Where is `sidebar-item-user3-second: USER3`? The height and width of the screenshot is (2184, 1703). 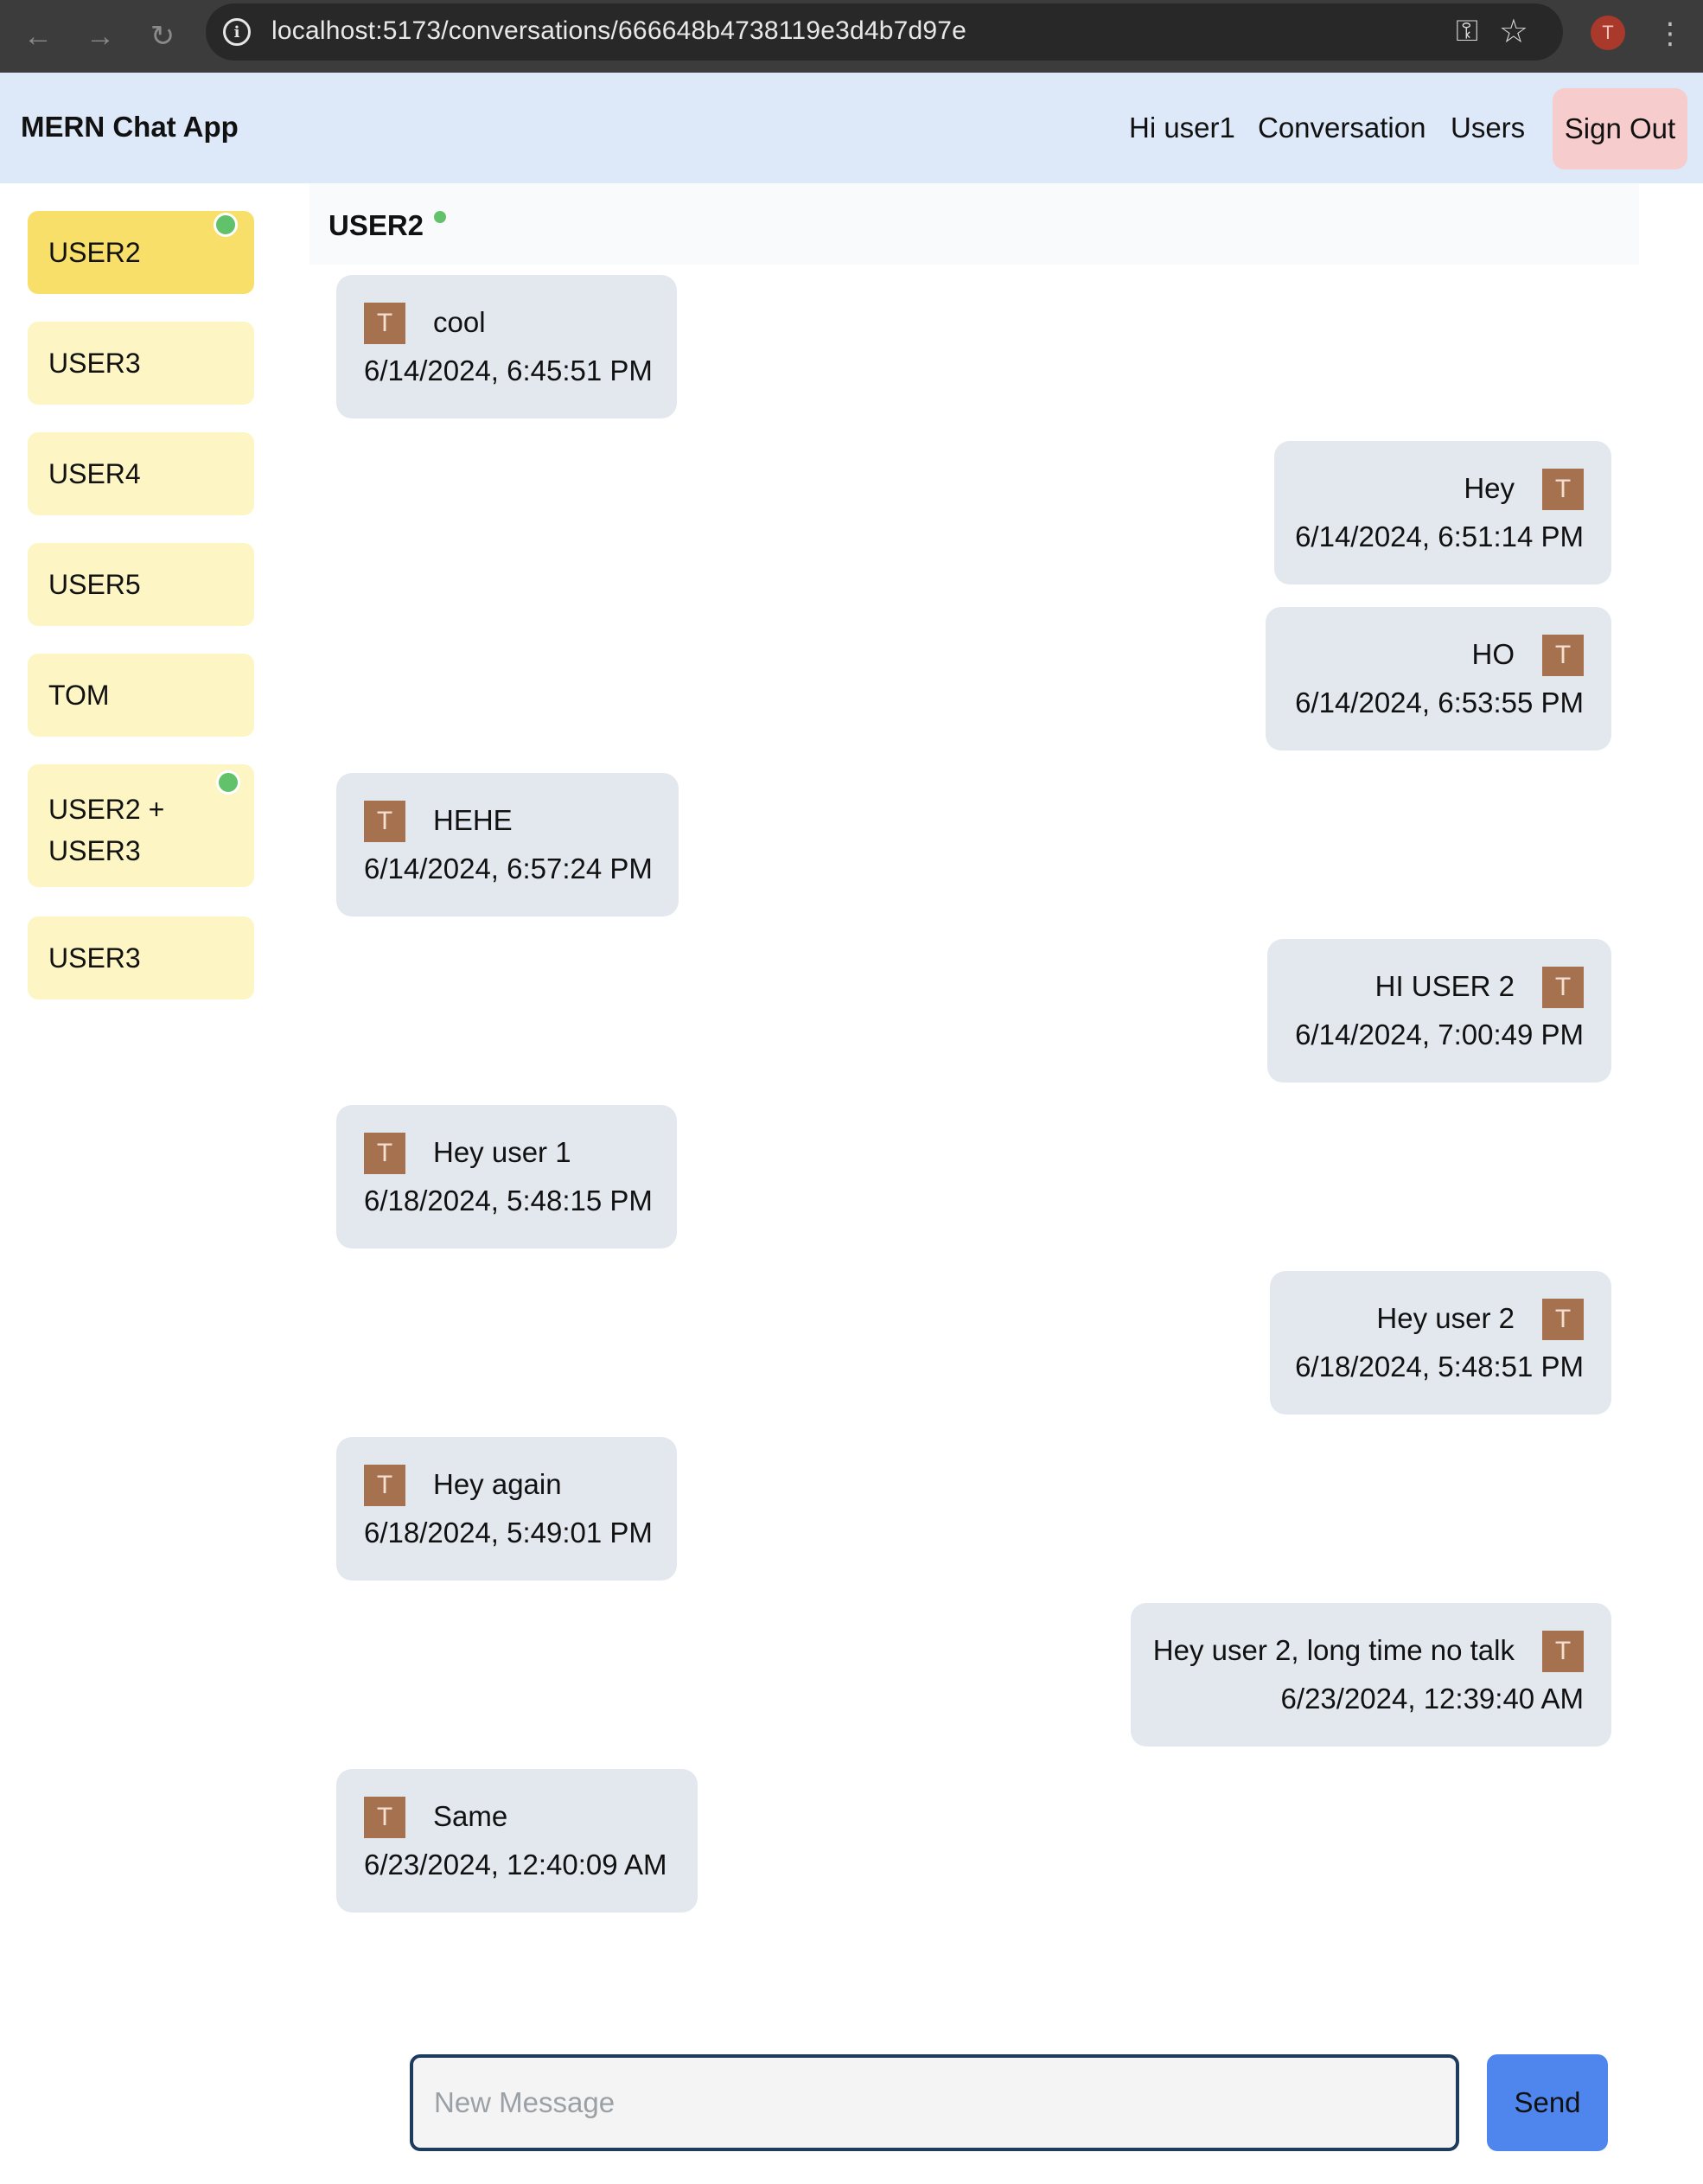 sidebar-item-user3-second: USER3 is located at coordinates (141, 958).